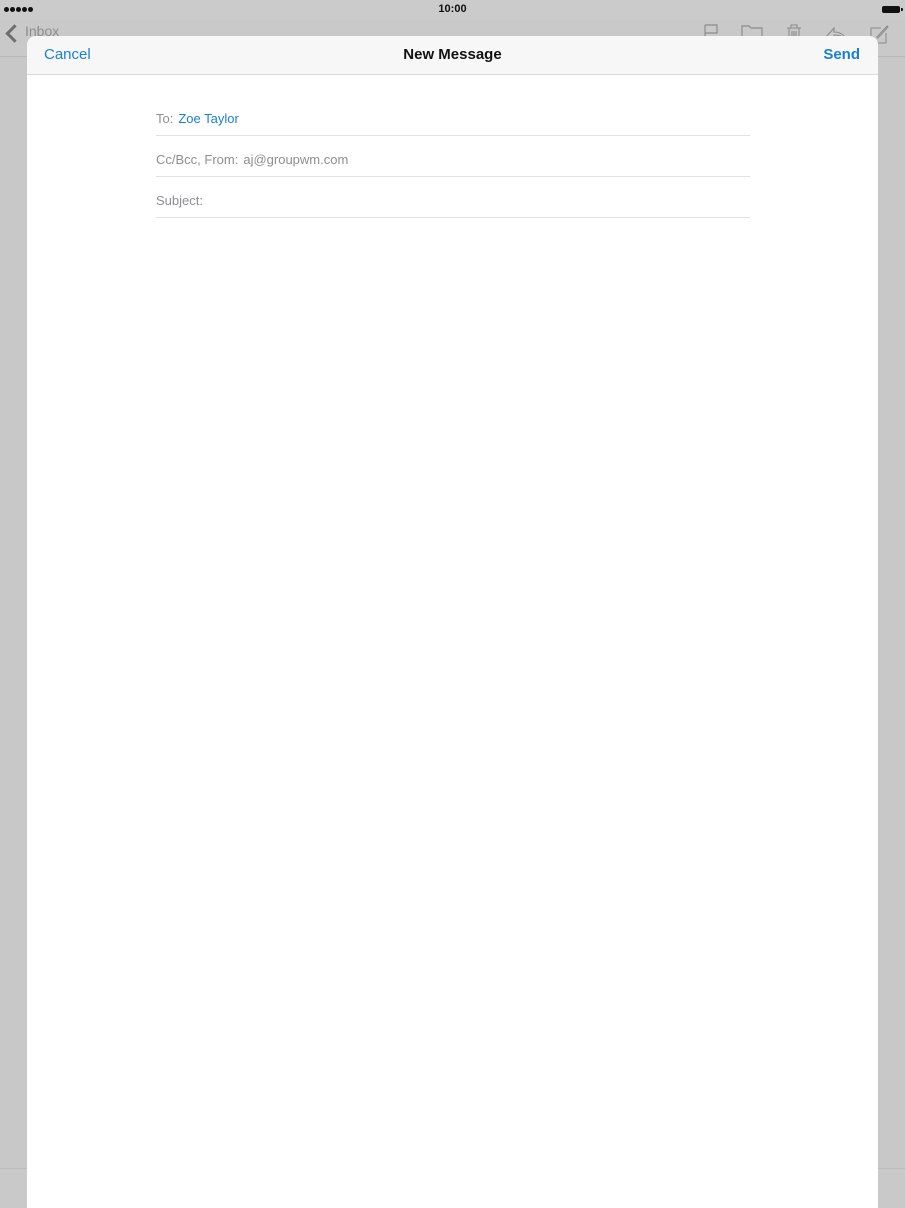 The image size is (905, 1208). Describe the element at coordinates (197, 159) in the screenshot. I see `ccbcc-from-label: Cc/Bcc, From:` at that location.